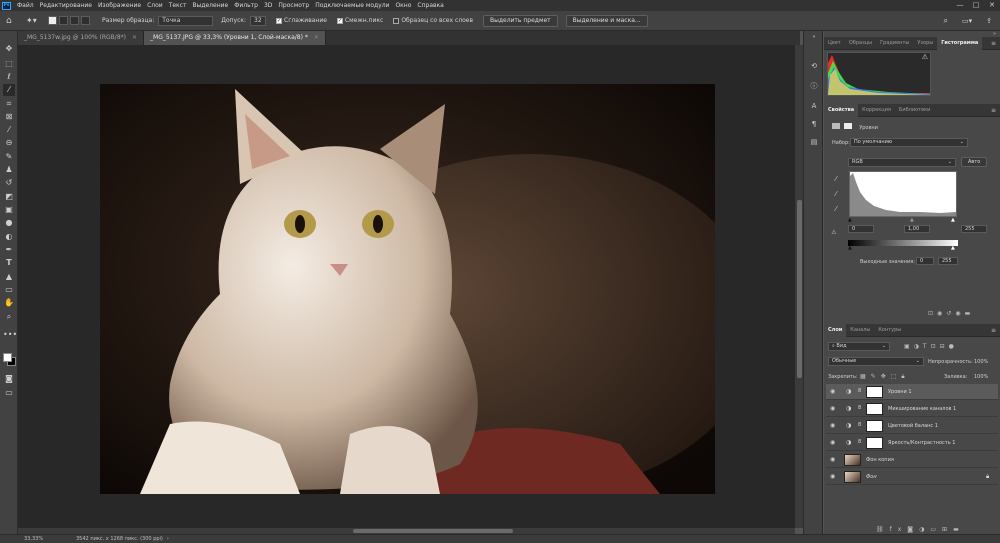  I want to click on all-layers-checkbox, so click(396, 20).